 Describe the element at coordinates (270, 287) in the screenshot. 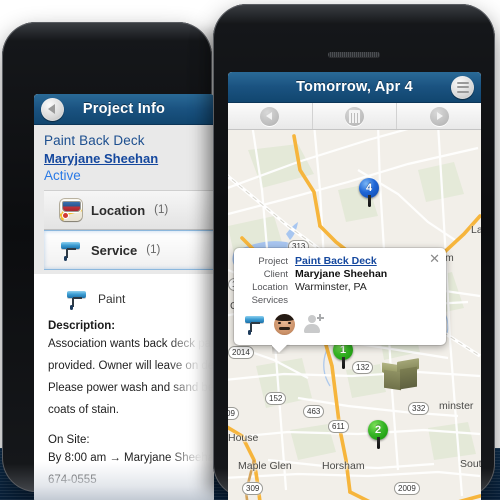

I see `callout-key: Location` at that location.